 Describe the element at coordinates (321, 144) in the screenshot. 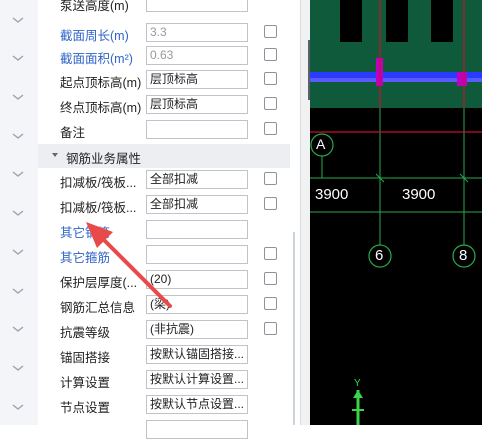

I see `axis-label-a: A` at that location.